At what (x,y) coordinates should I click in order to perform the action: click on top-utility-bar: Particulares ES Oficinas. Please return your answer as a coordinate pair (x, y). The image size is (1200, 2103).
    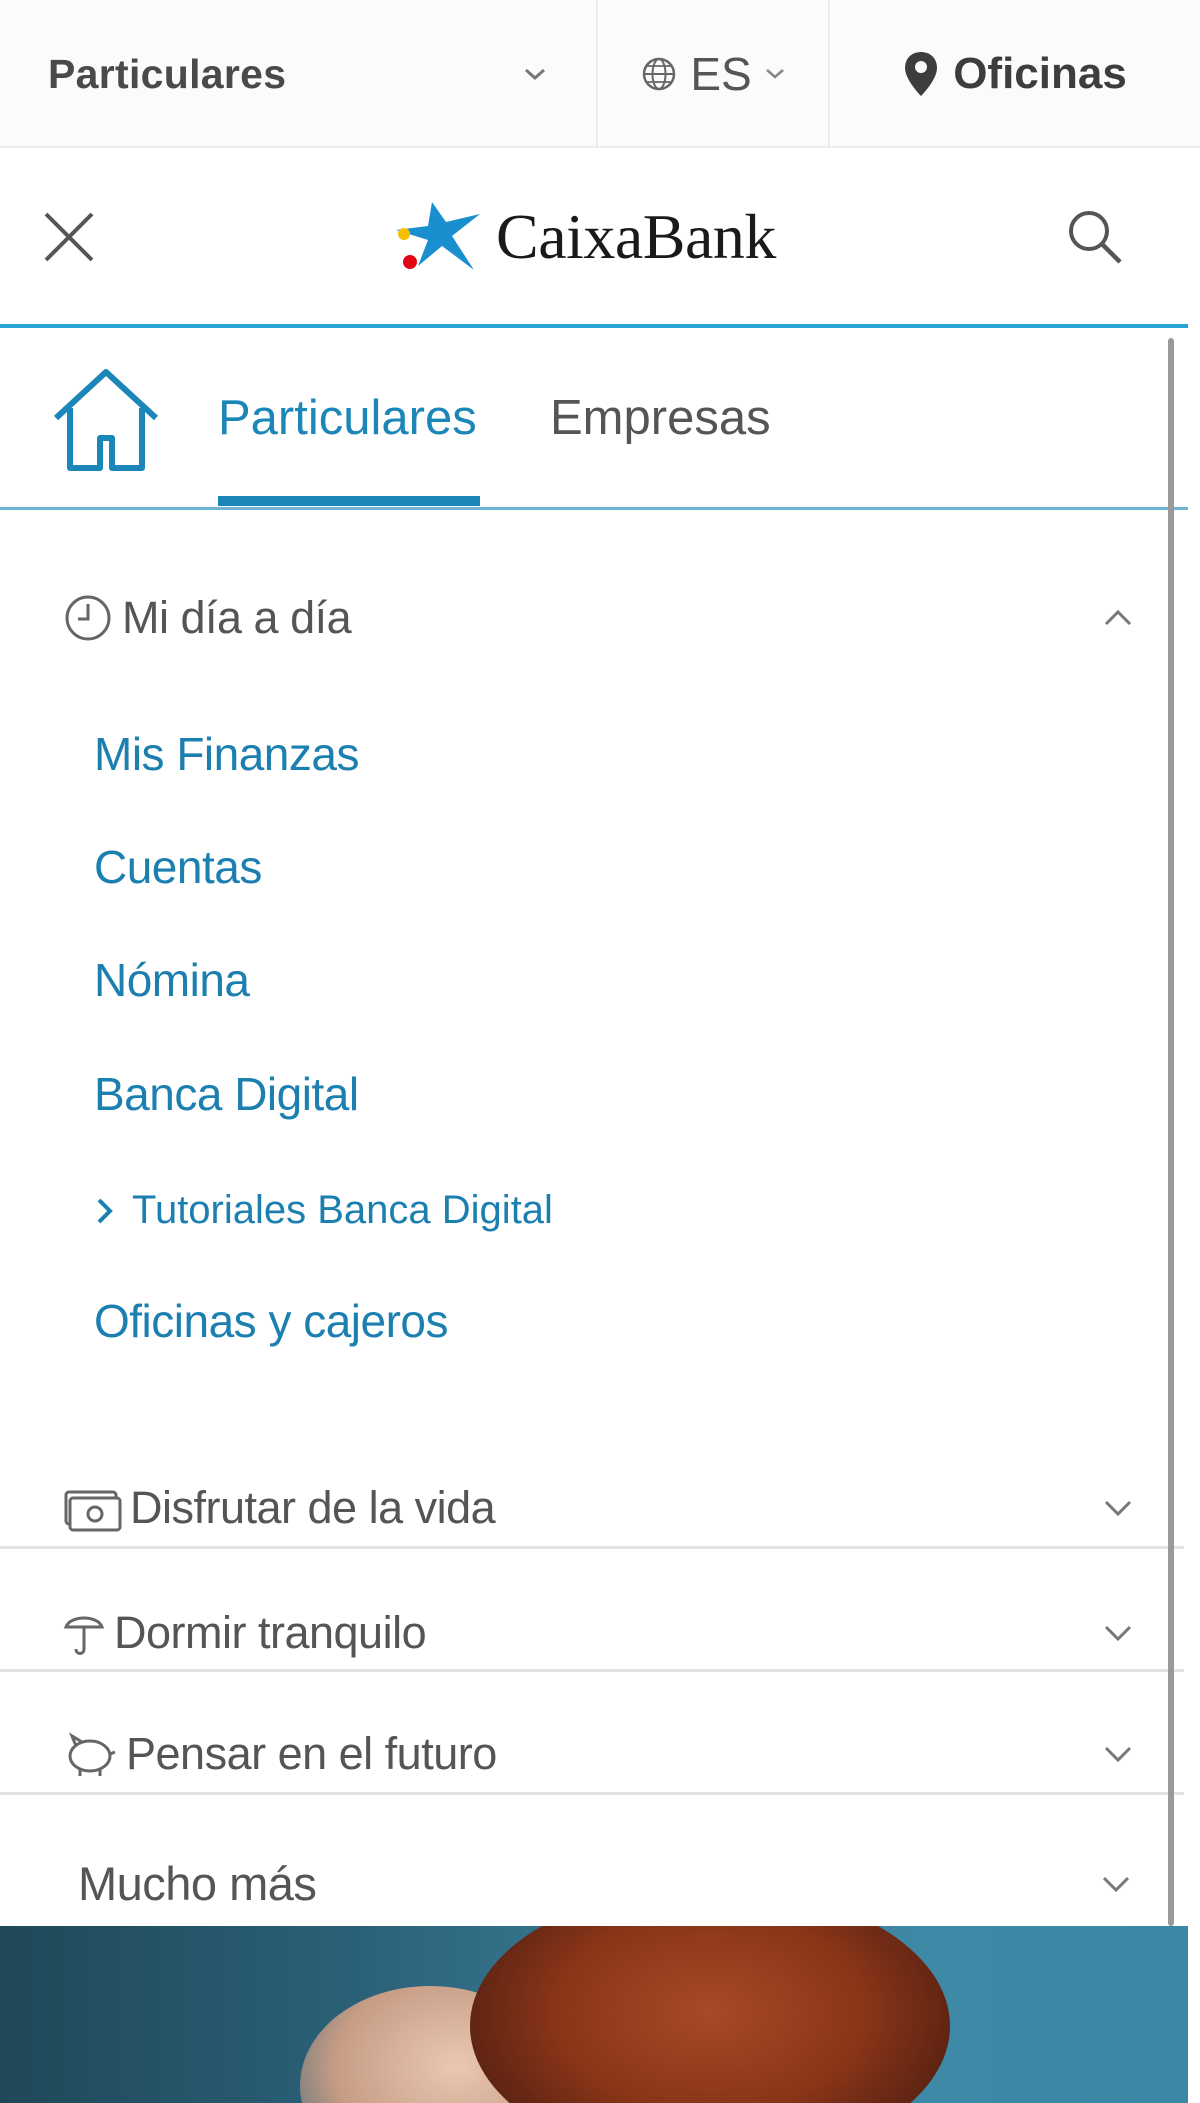
    Looking at the image, I should click on (600, 74).